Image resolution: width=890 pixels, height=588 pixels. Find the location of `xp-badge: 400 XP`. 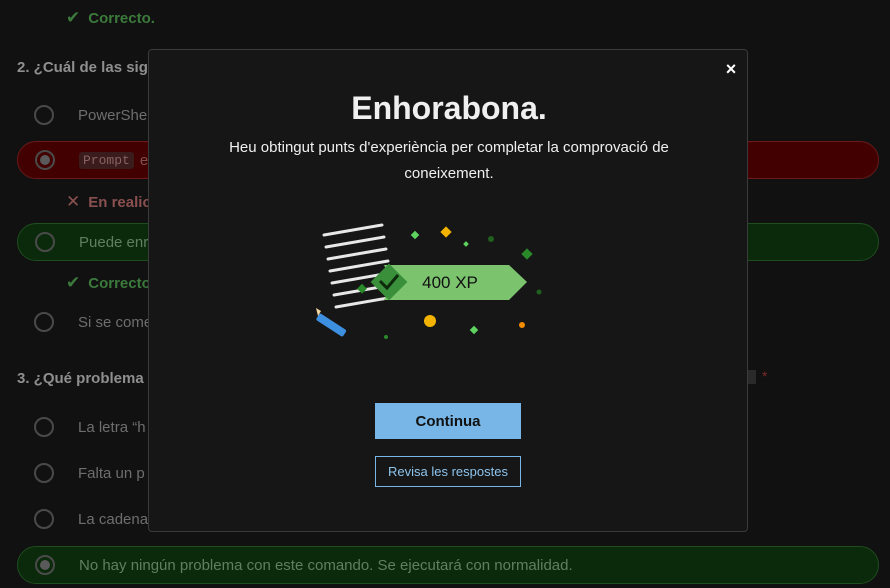

xp-badge: 400 XP is located at coordinates (448, 282).